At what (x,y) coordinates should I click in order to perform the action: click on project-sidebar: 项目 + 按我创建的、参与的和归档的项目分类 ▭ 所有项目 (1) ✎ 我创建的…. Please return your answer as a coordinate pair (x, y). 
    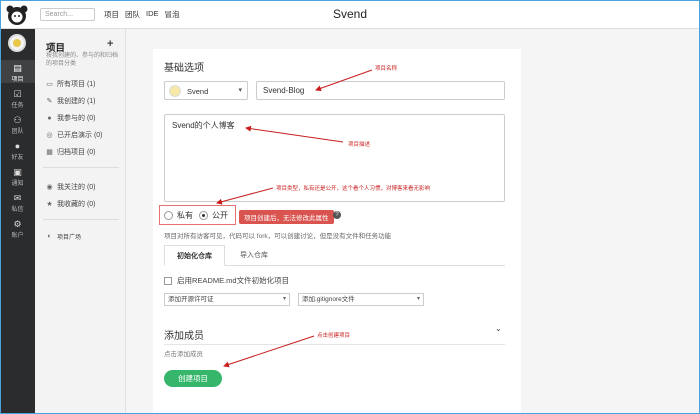
    Looking at the image, I should click on (80, 221).